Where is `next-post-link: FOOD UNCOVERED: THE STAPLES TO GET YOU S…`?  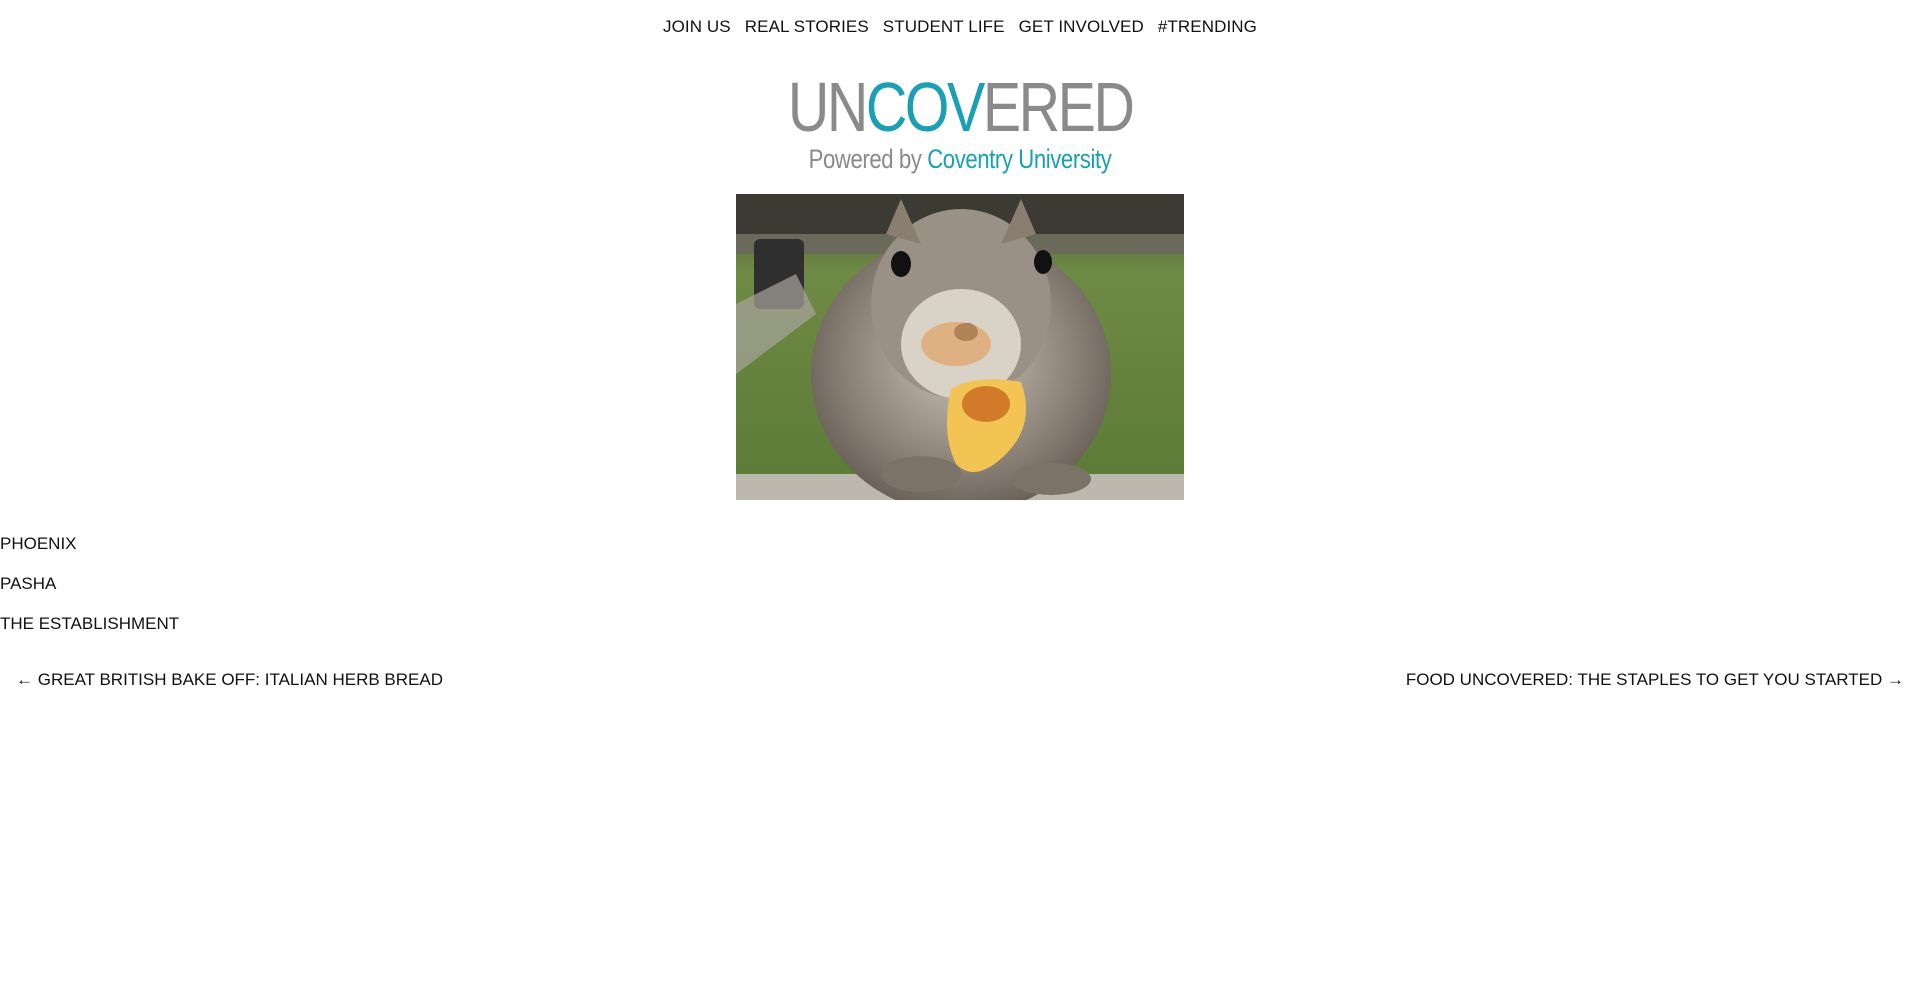 next-post-link: FOOD UNCOVERED: THE STAPLES TO GET YOU S… is located at coordinates (1655, 680).